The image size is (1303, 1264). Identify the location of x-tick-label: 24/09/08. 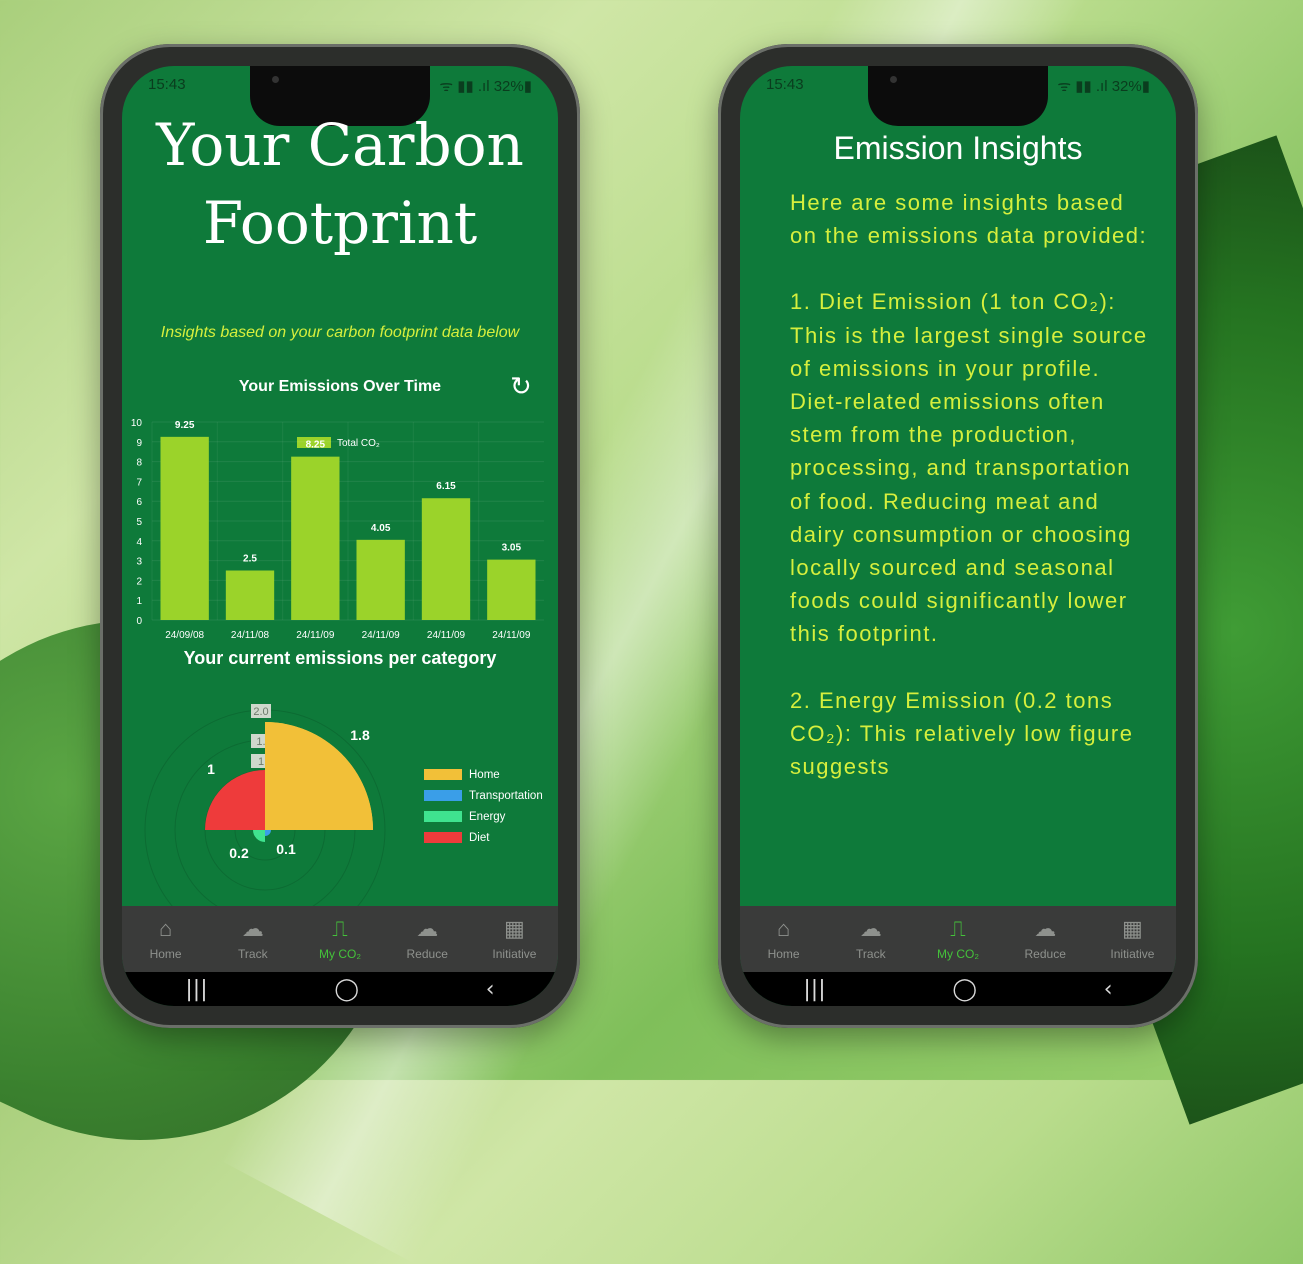
(184, 635).